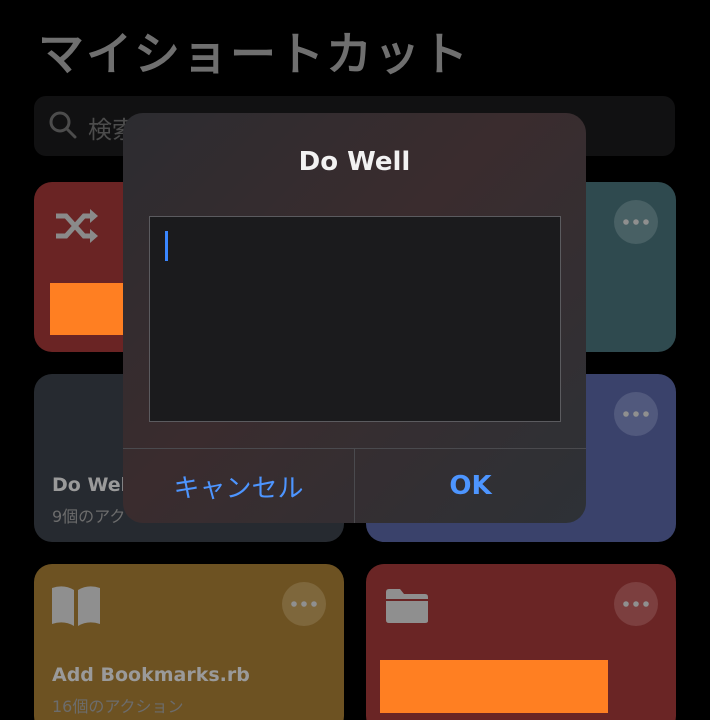 This screenshot has height=720, width=710. I want to click on shortcut-name: Add Bookmarks.rb, so click(151, 675).